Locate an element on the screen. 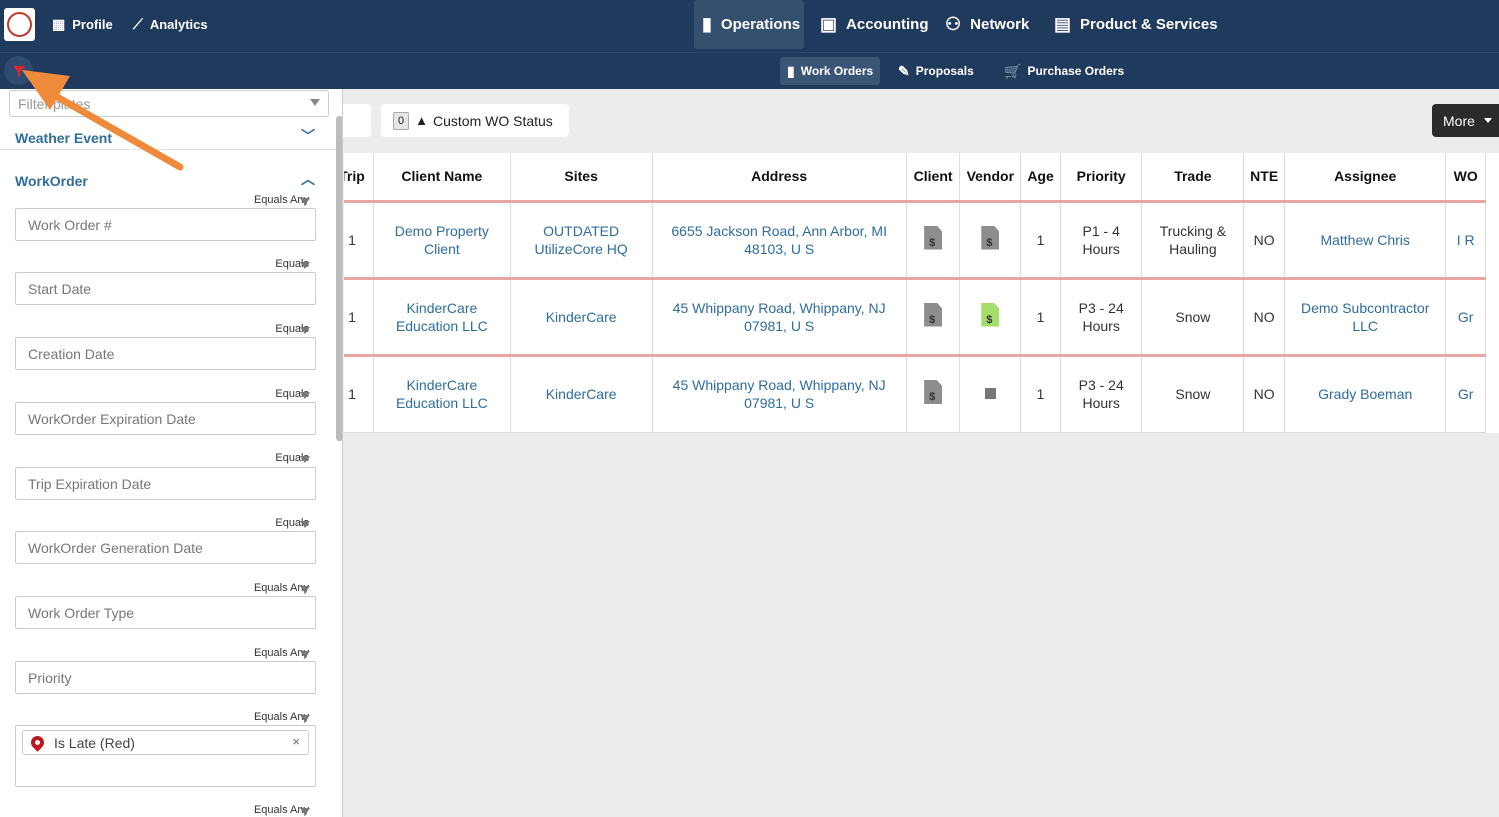  sidebar-scrollbar is located at coordinates (339, 278).